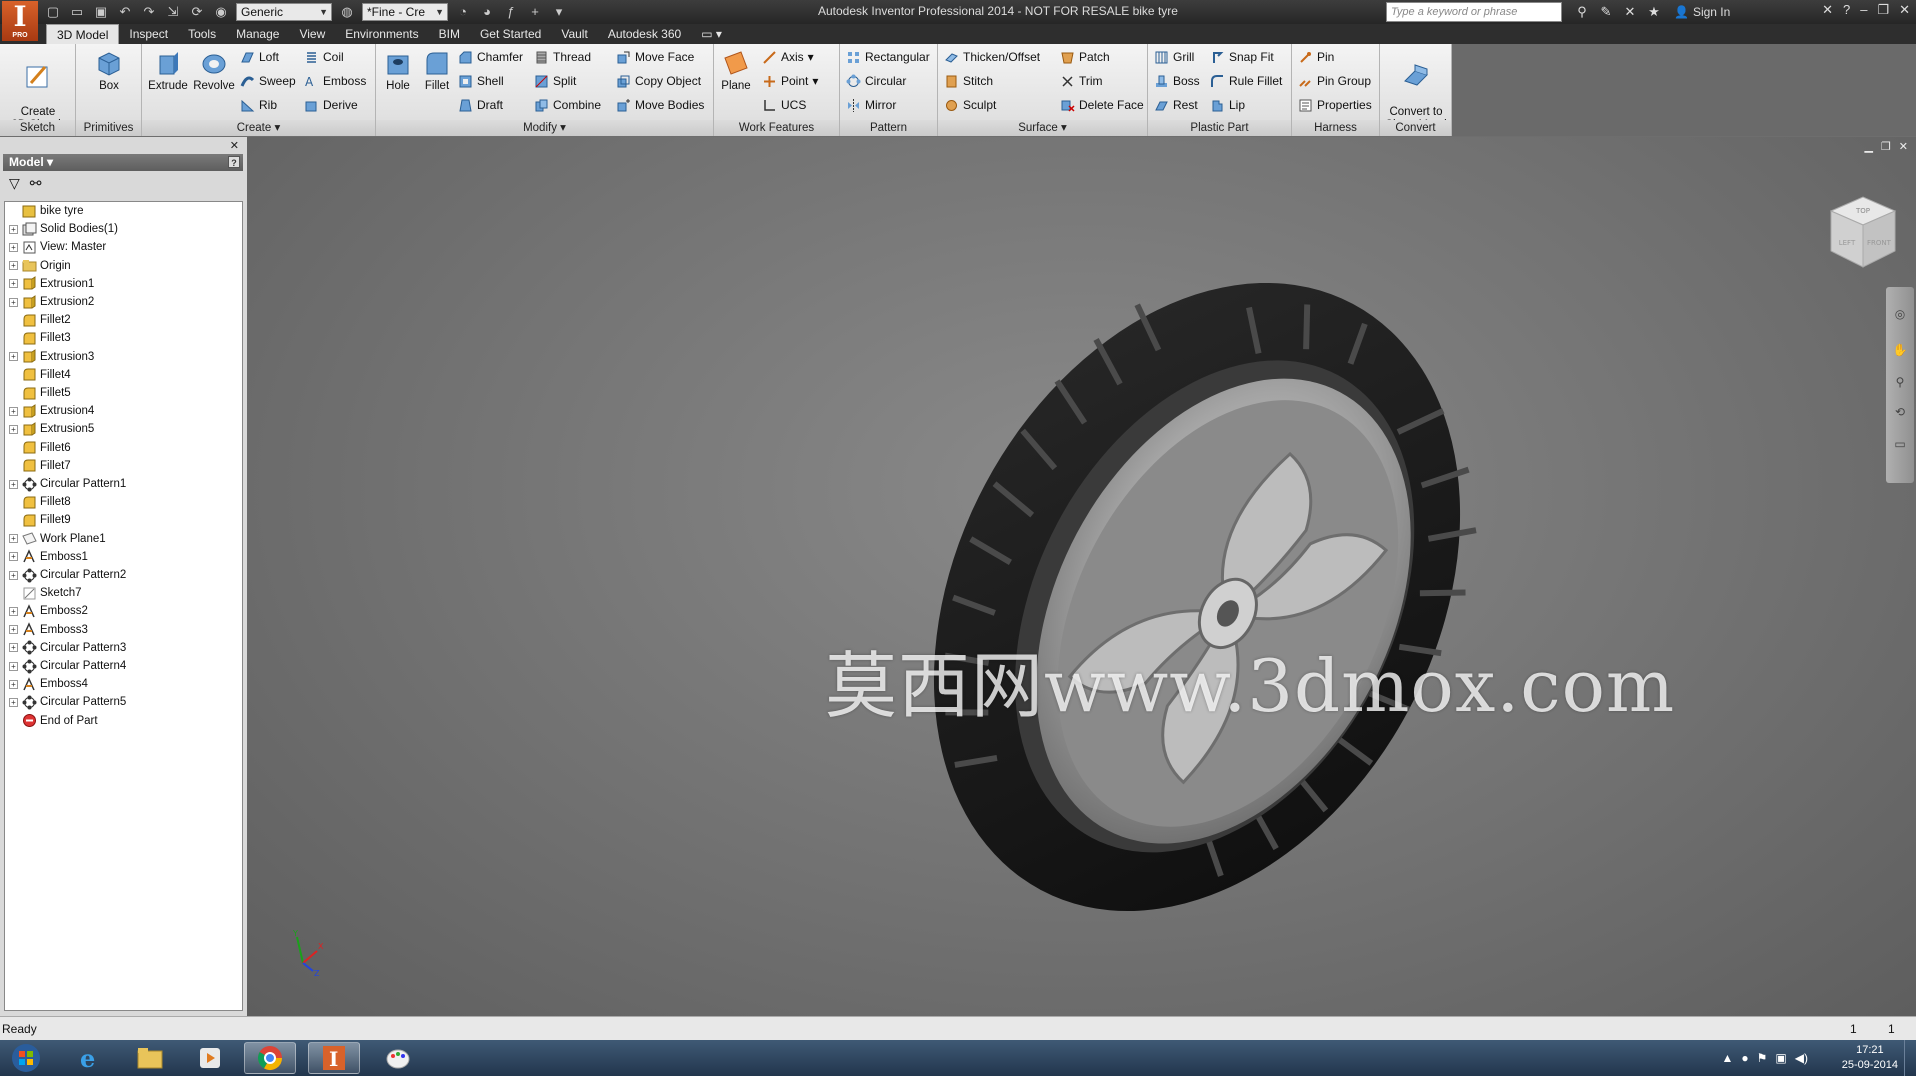  I want to click on favorites-icon: ★, so click(1654, 12).